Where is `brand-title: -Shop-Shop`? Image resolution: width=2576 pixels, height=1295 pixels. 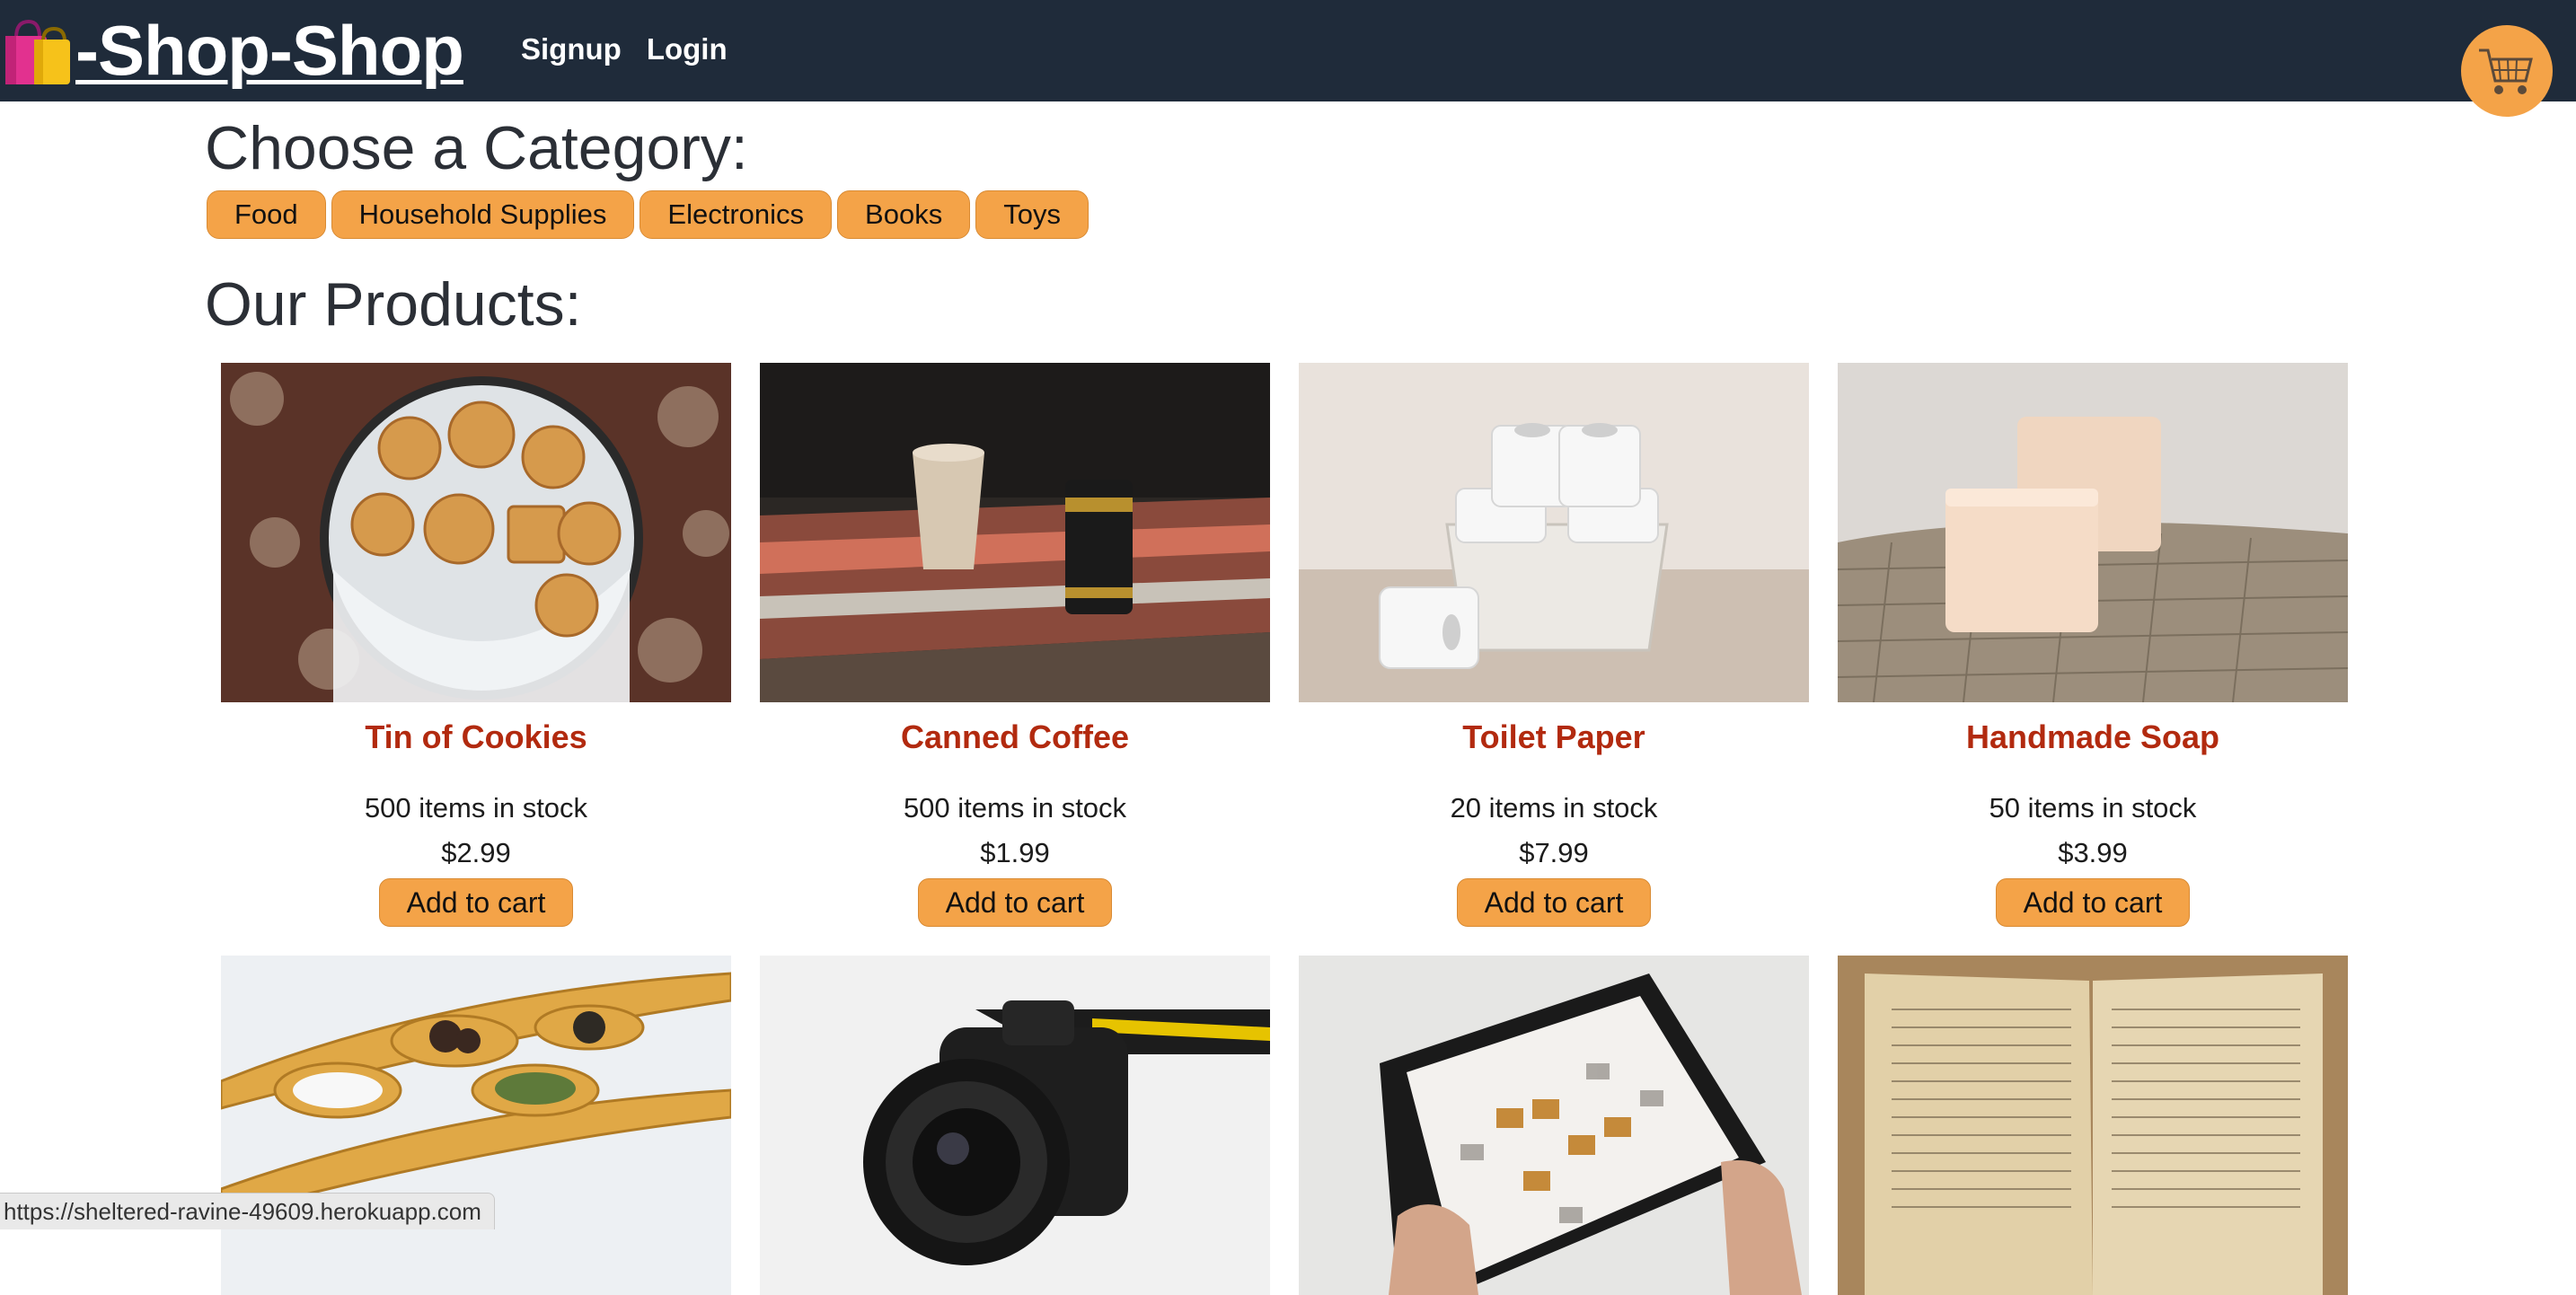
brand-title: -Shop-Shop is located at coordinates (269, 50).